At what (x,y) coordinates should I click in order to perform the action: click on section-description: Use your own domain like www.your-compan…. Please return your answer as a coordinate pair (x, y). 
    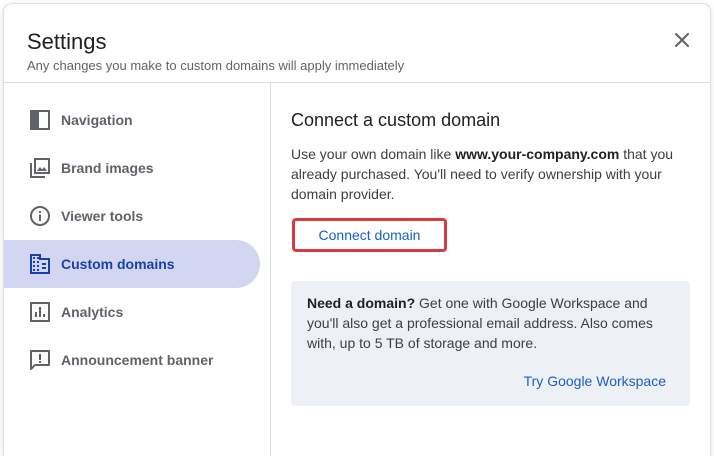
    Looking at the image, I should click on (488, 174).